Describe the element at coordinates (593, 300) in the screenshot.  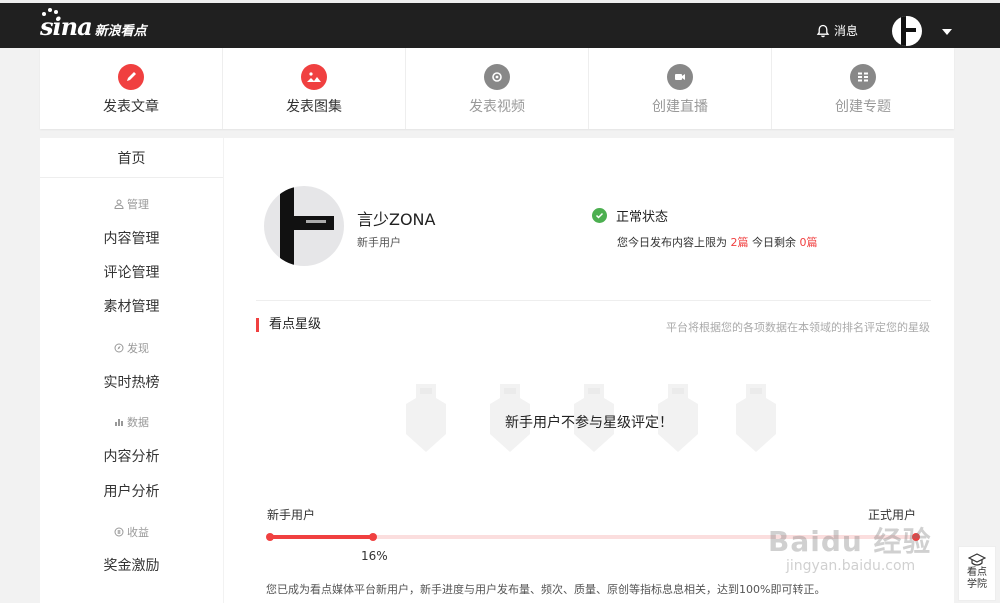
I see `divider` at that location.